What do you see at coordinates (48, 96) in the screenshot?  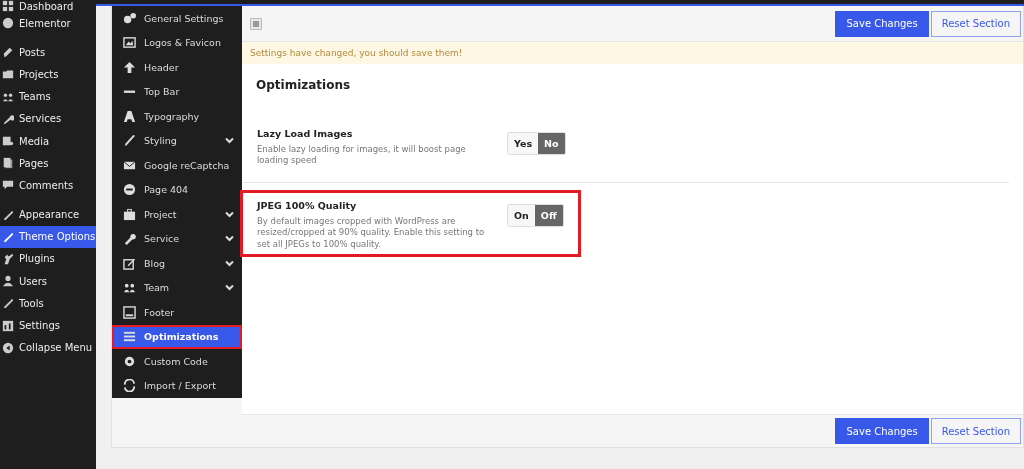 I see `admin-menu-item: Teams` at bounding box center [48, 96].